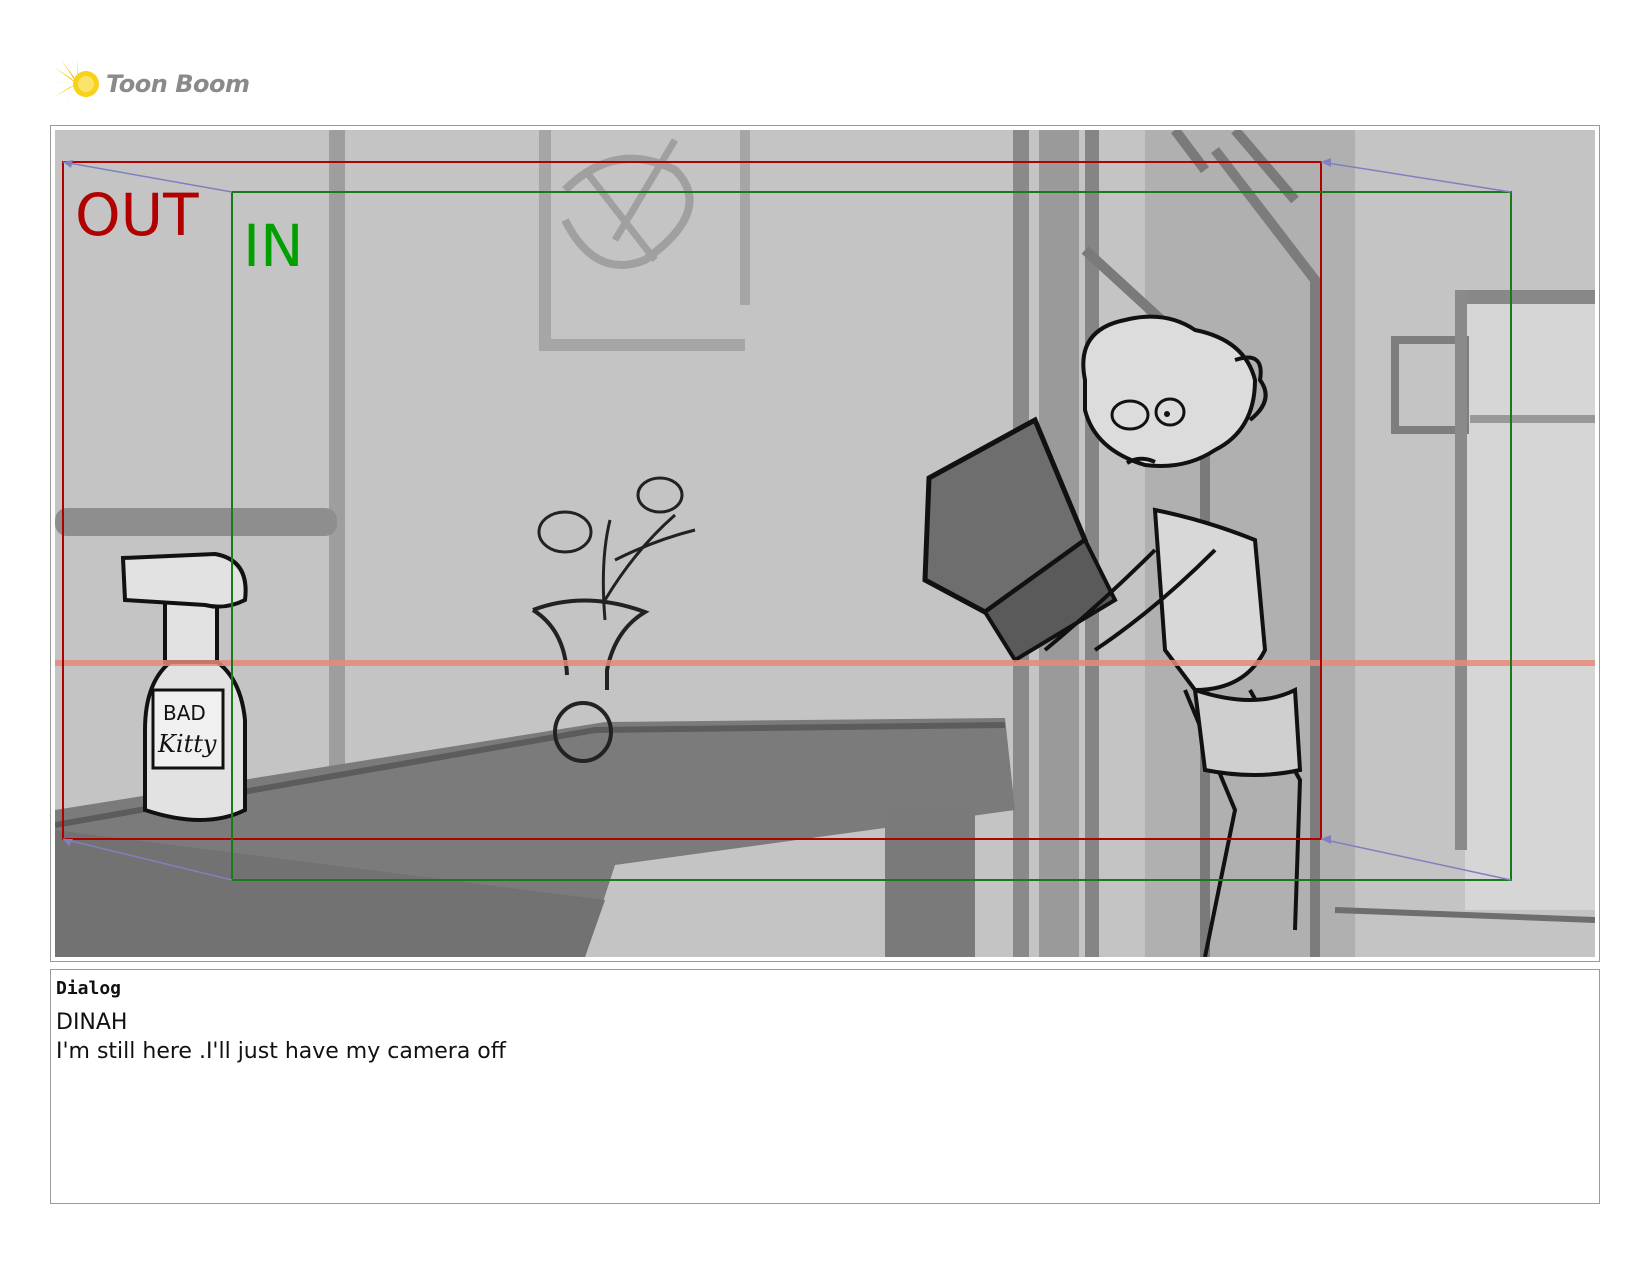  Describe the element at coordinates (273, 246) in the screenshot. I see `in-frame-label: IN` at that location.